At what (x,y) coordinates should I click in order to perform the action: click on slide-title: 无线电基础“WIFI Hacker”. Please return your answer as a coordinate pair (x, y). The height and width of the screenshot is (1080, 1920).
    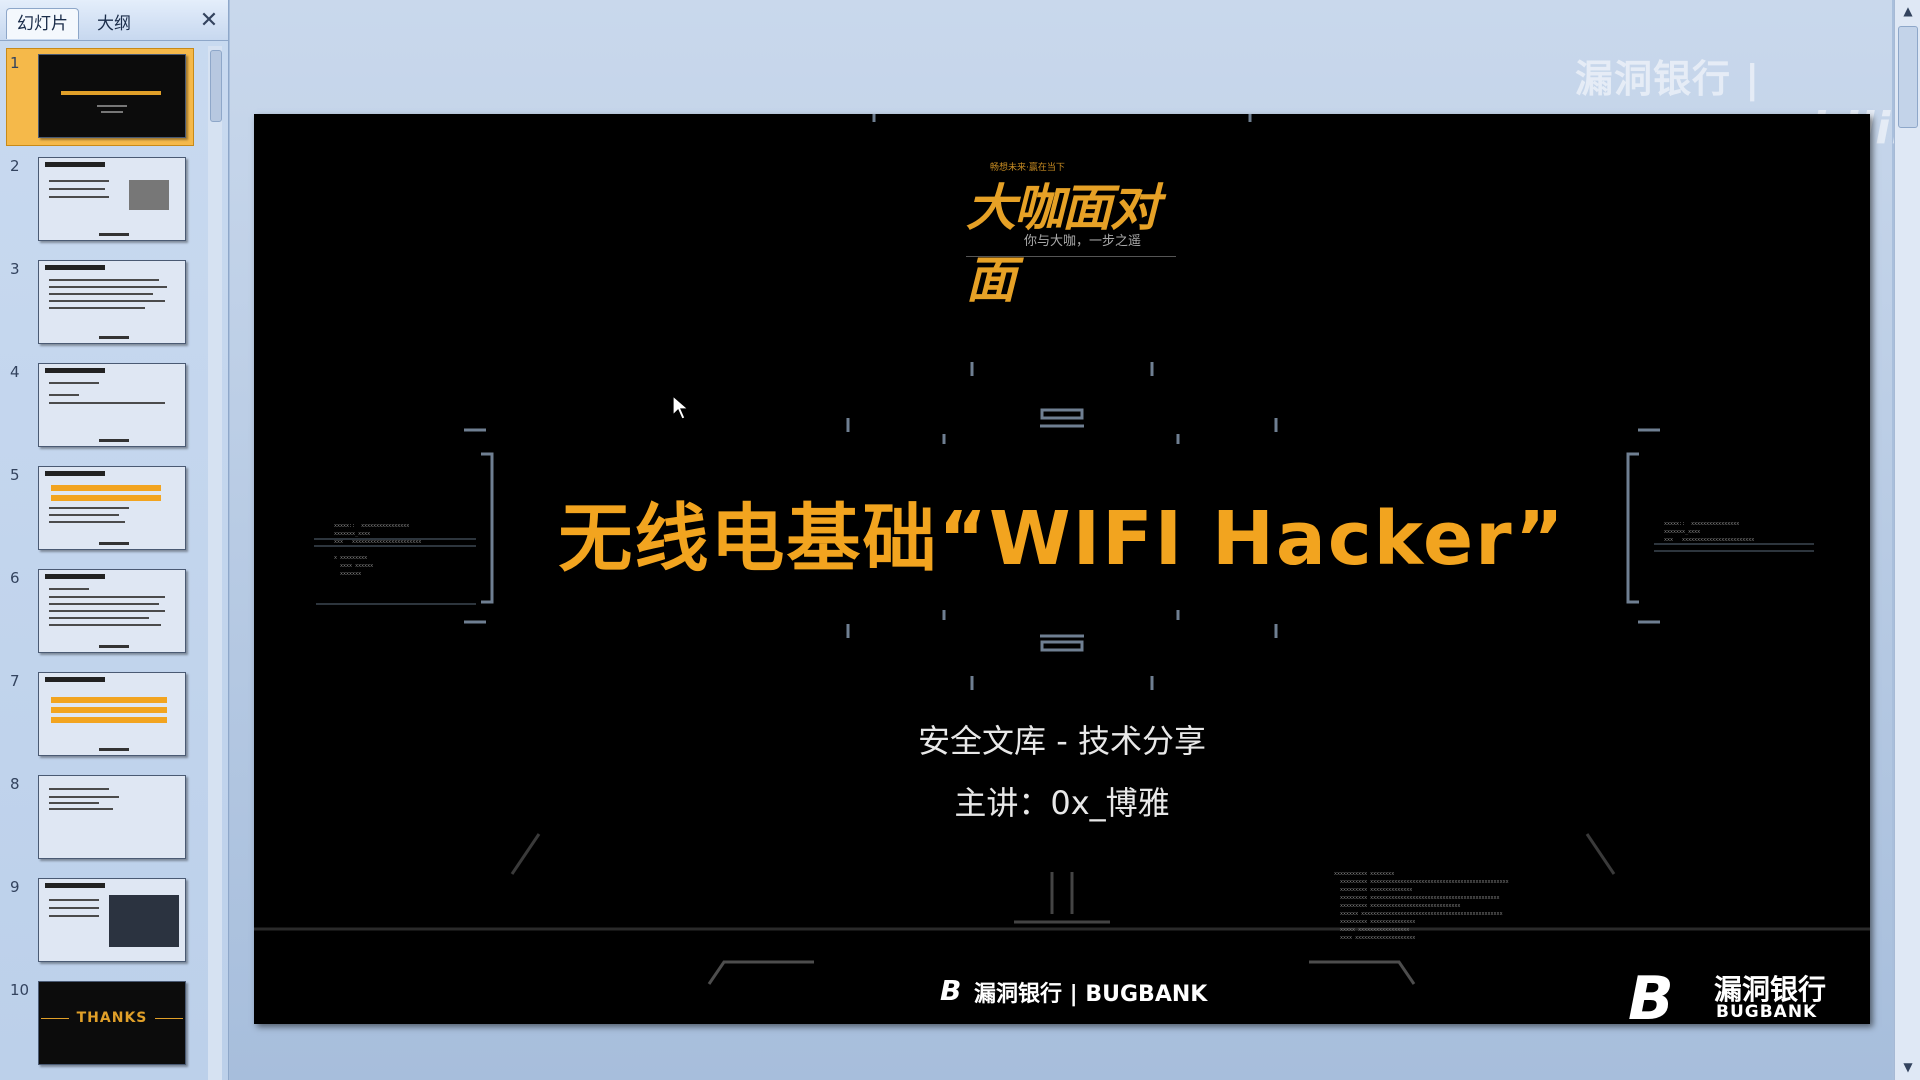
    Looking at the image, I should click on (1062, 532).